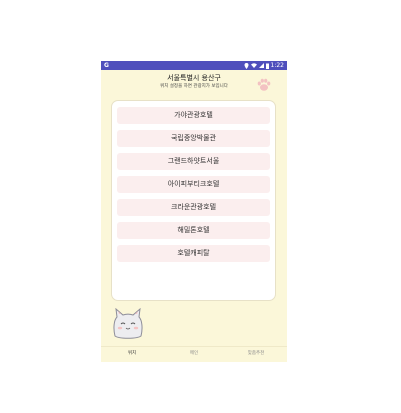 The width and height of the screenshot is (401, 413). I want to click on list-item-place: 그랜드하얏트서울, so click(193, 161).